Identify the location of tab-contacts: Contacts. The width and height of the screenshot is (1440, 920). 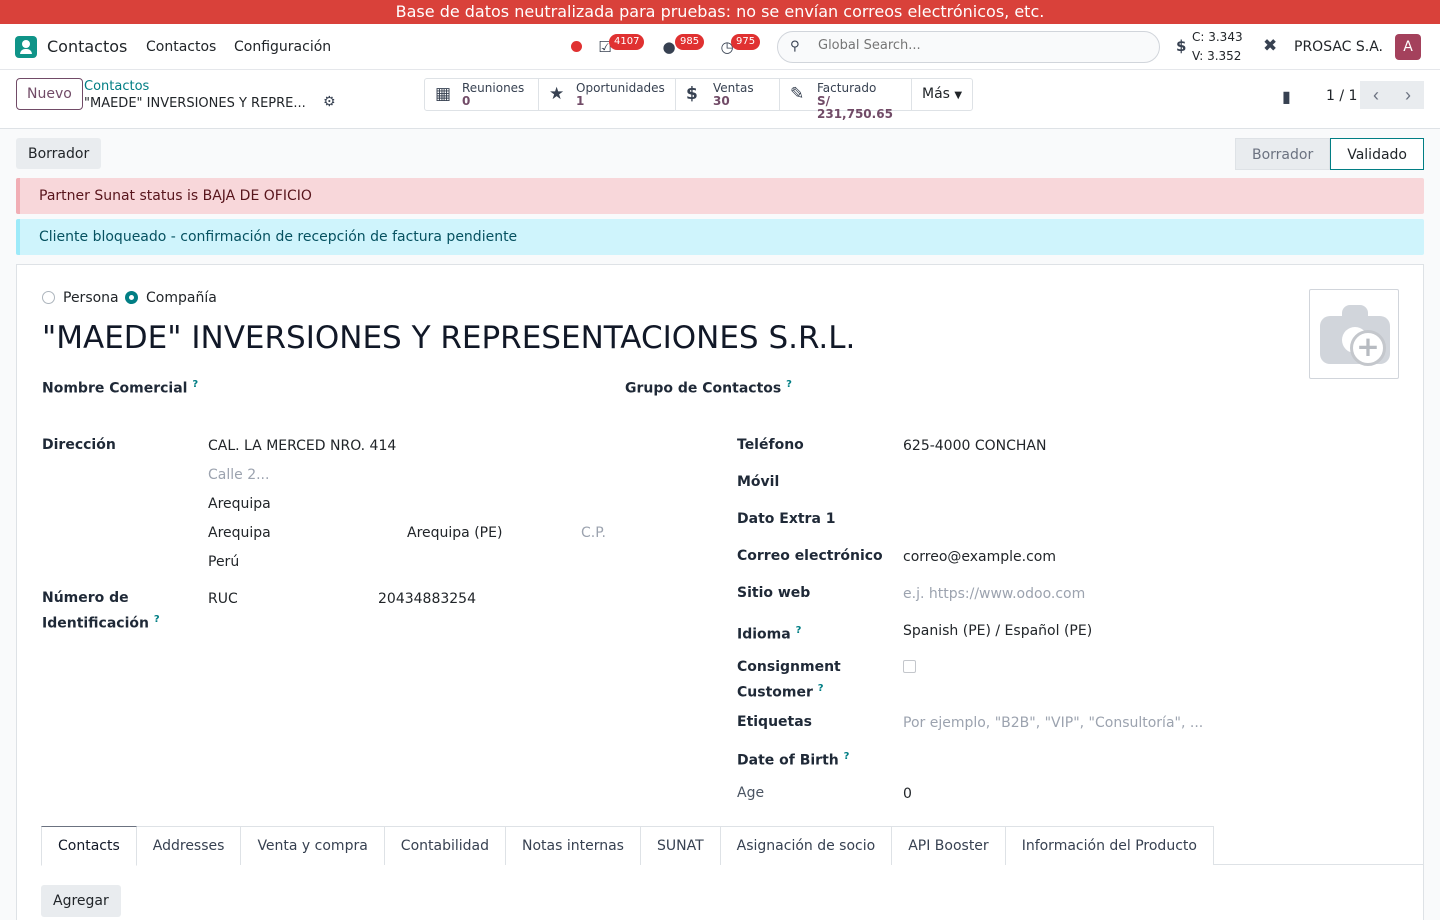
(89, 846).